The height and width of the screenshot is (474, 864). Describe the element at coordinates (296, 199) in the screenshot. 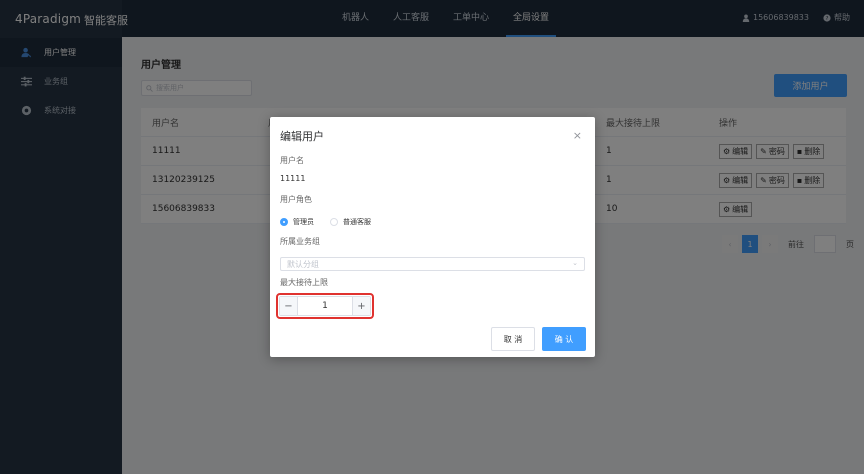

I see `role-label: 用户角色` at that location.